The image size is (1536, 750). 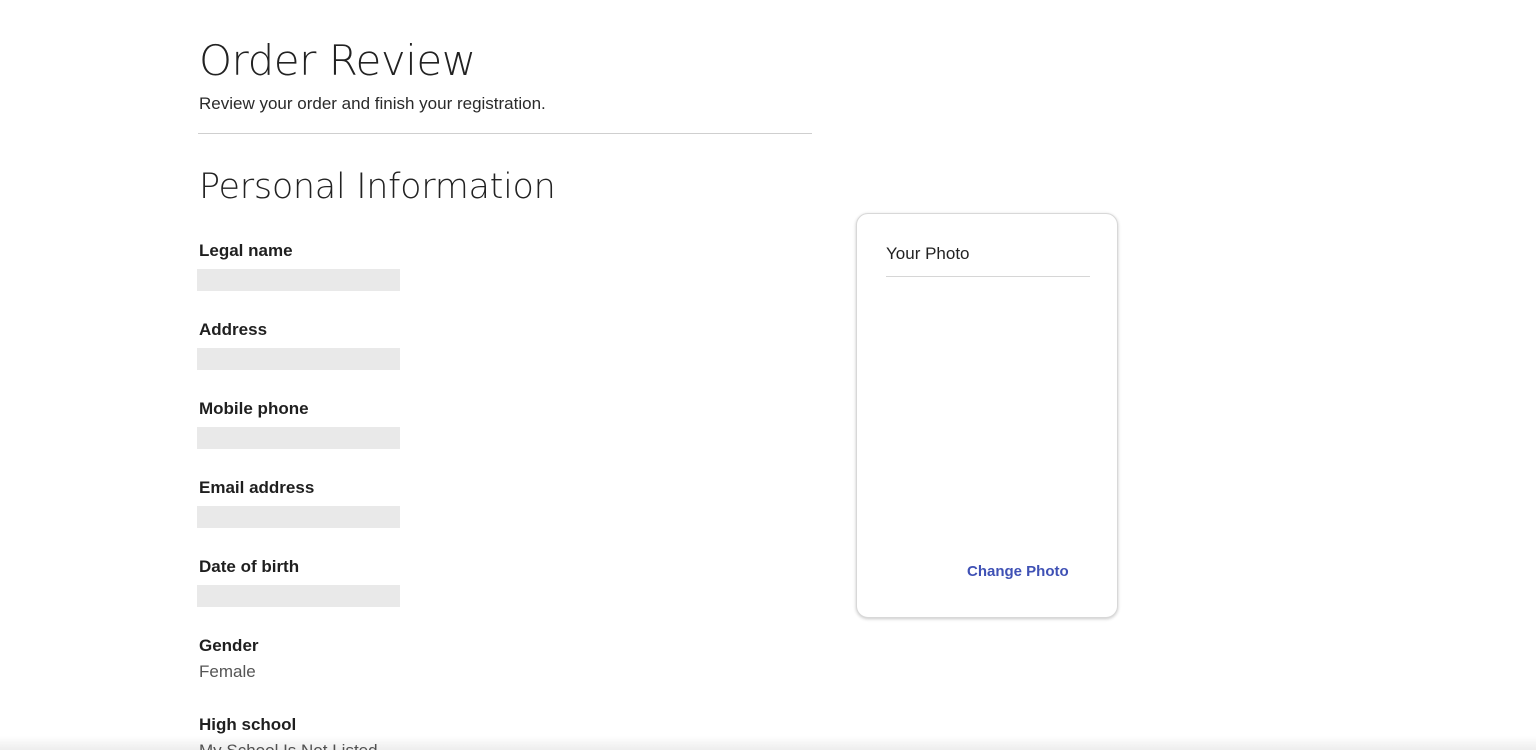 I want to click on photo-card: Your Photo Change Photo, so click(x=987, y=415).